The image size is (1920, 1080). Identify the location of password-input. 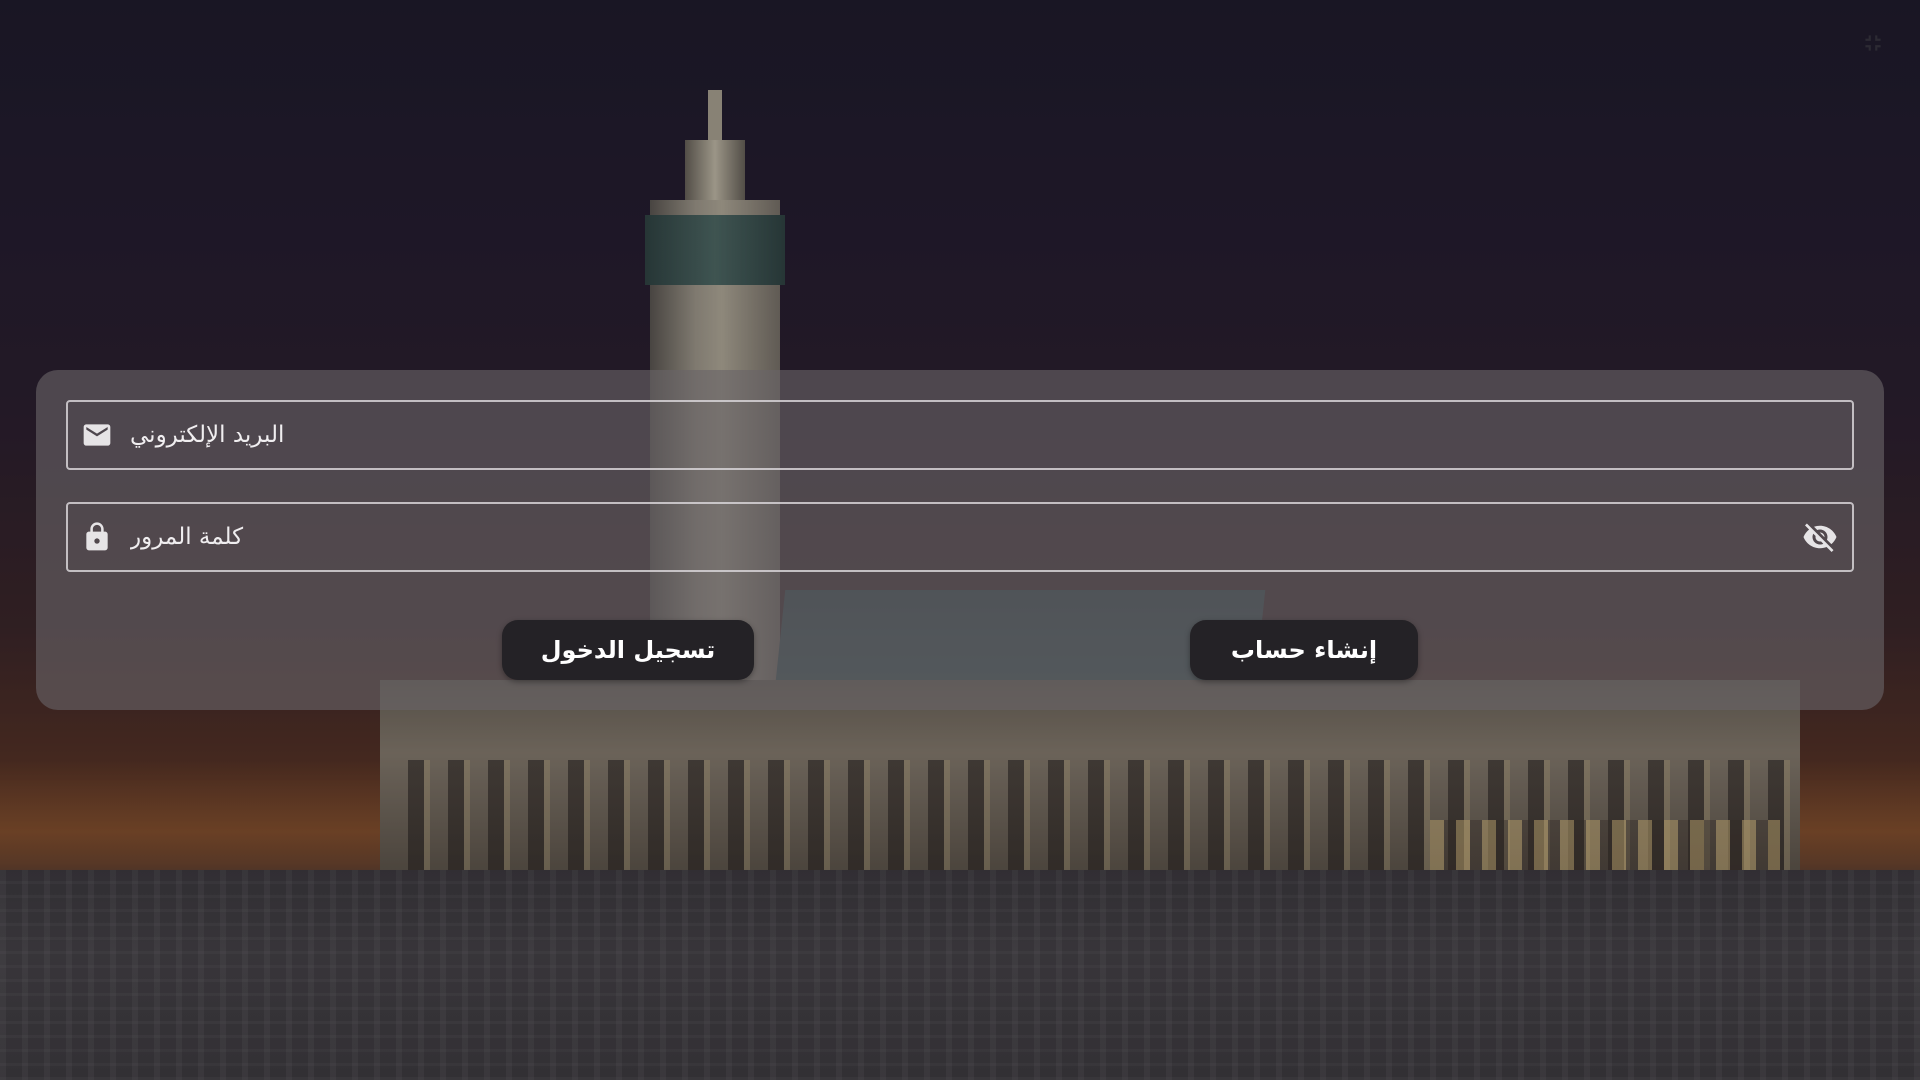
(957, 537).